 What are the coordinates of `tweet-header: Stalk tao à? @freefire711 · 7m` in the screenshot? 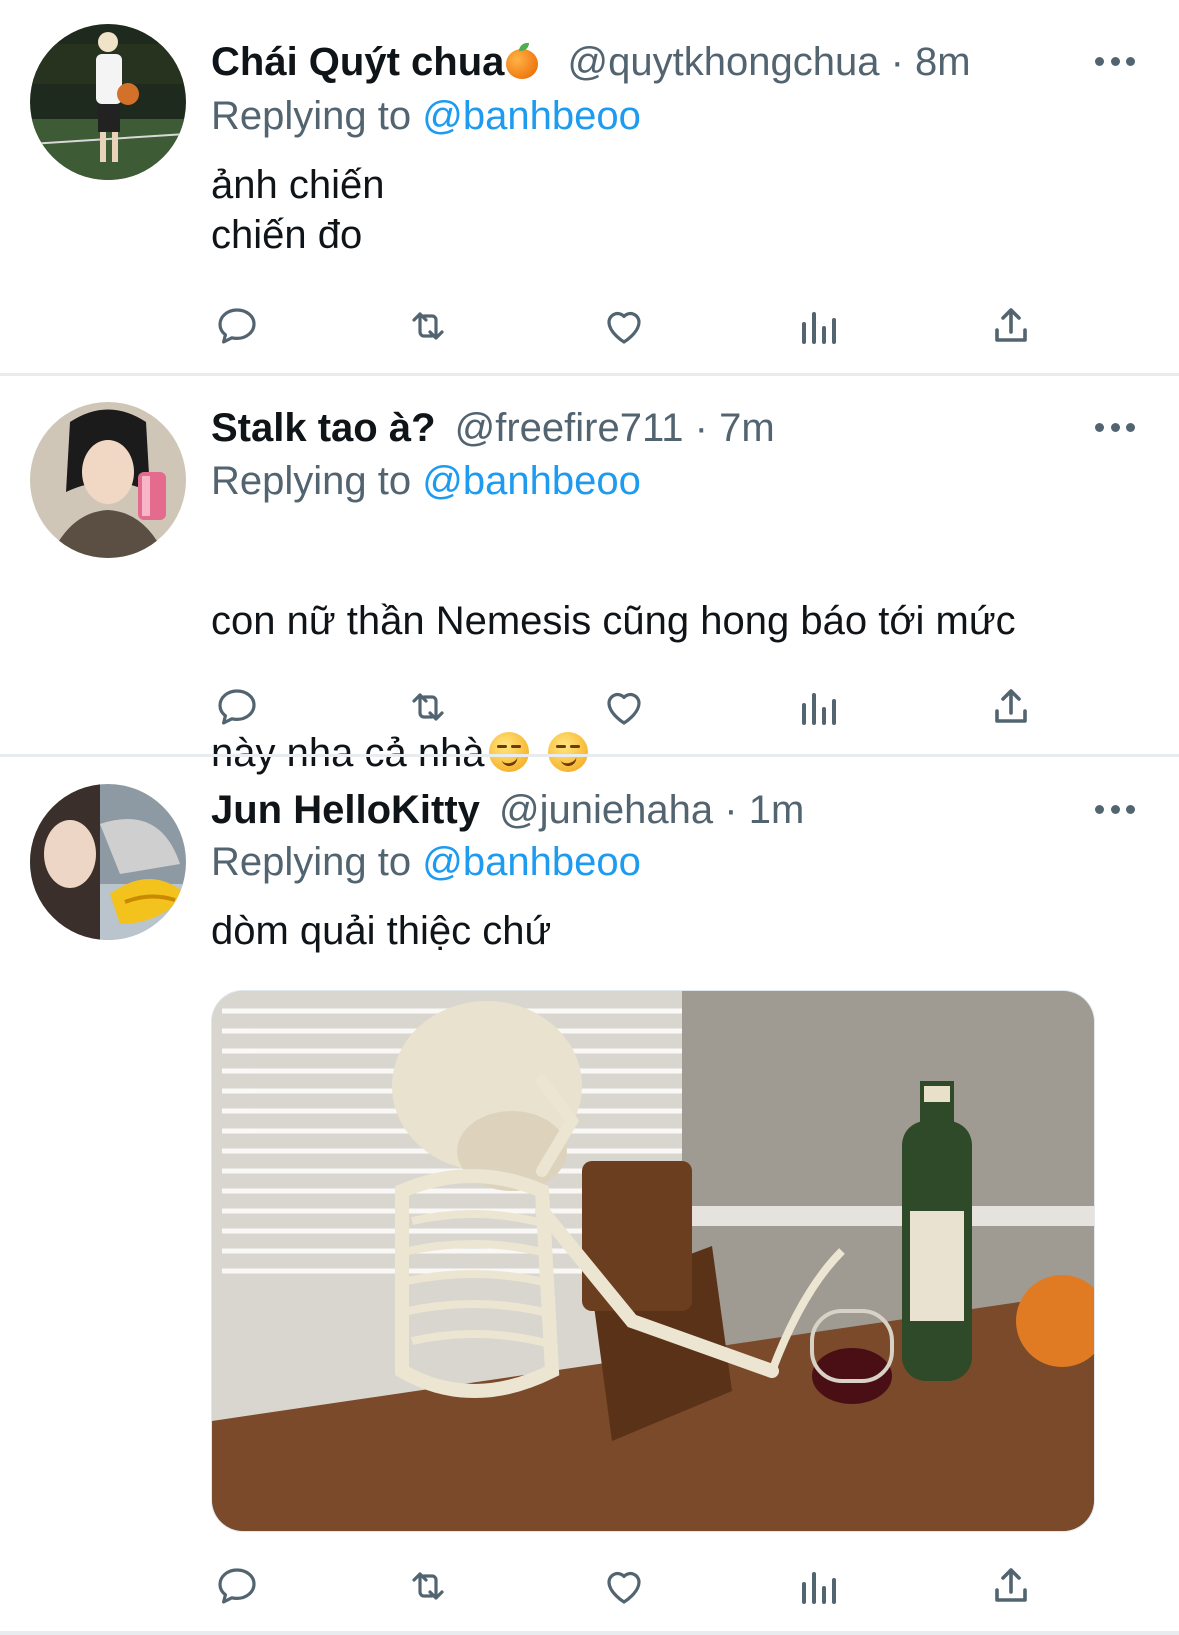 It's located at (493, 428).